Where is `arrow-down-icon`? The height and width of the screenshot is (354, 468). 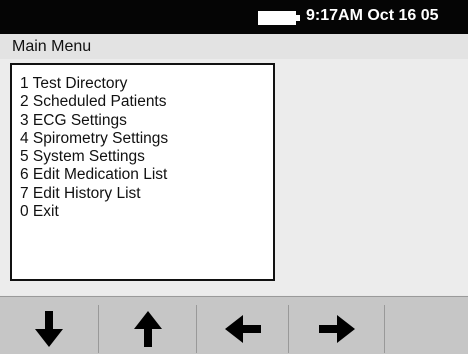 arrow-down-icon is located at coordinates (49, 329).